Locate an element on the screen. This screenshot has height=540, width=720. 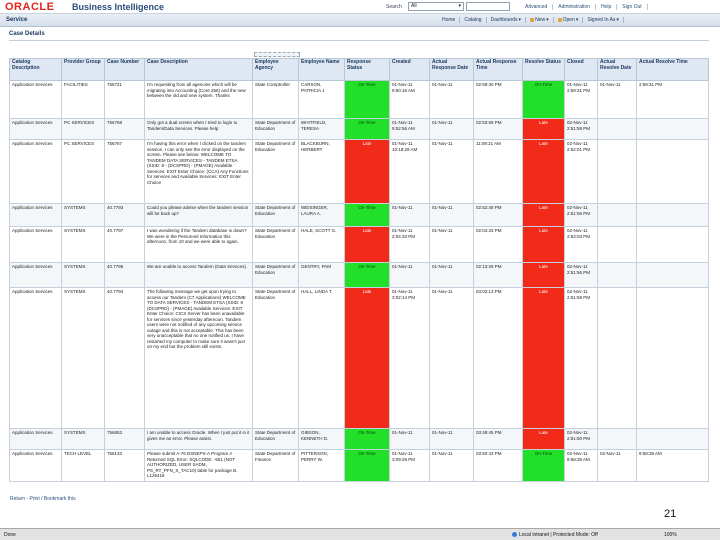
column-header: Actual Resolve Date is located at coordinates (617, 69).